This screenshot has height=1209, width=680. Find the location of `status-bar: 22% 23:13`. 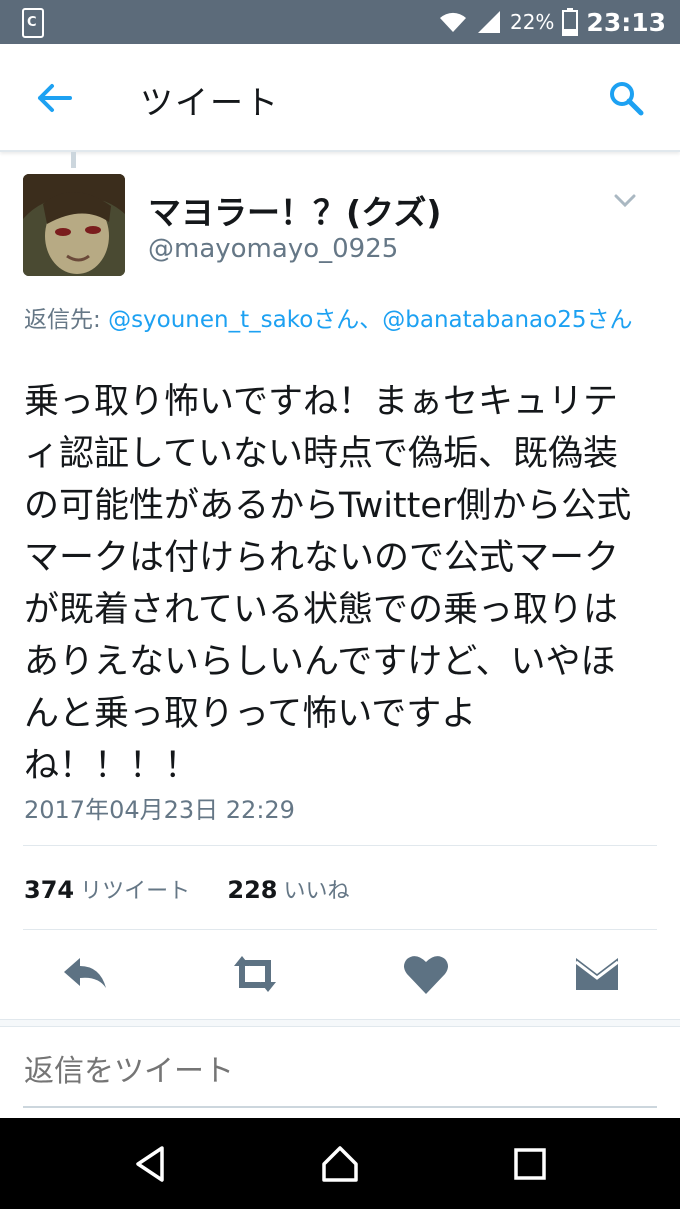

status-bar: 22% 23:13 is located at coordinates (340, 22).